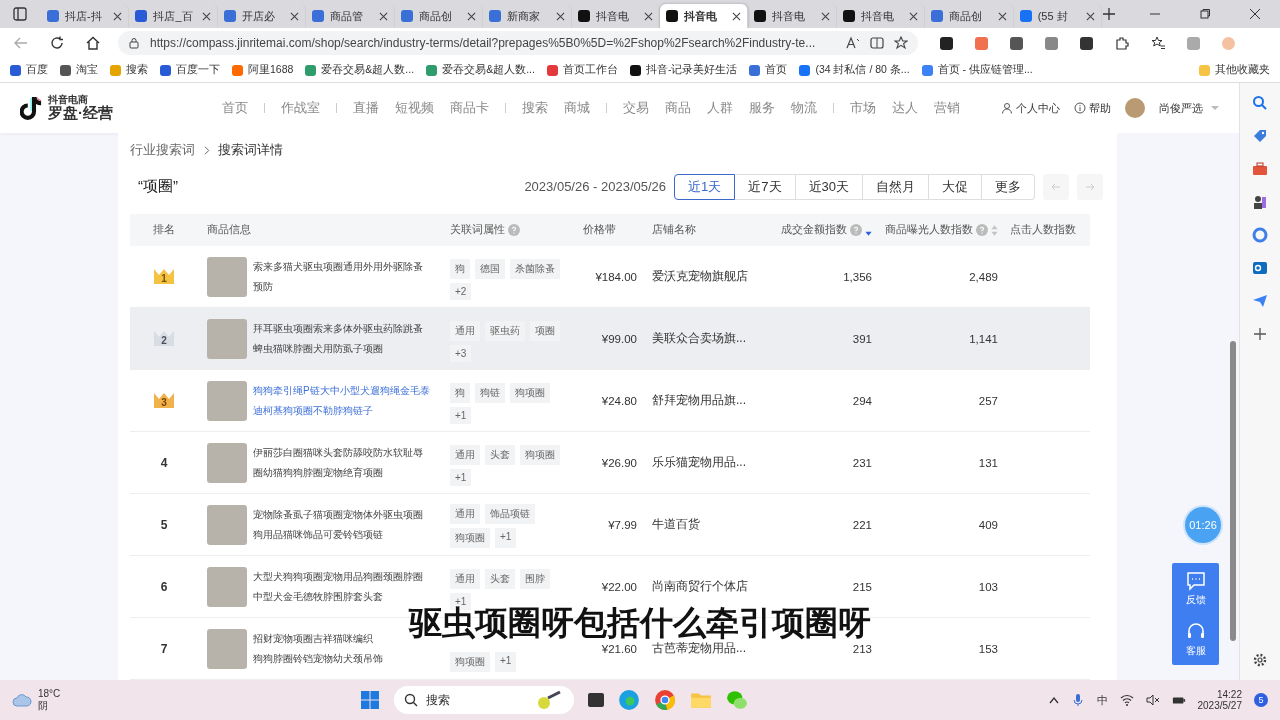  What do you see at coordinates (863, 108) in the screenshot?
I see `nav-link: 市场` at bounding box center [863, 108].